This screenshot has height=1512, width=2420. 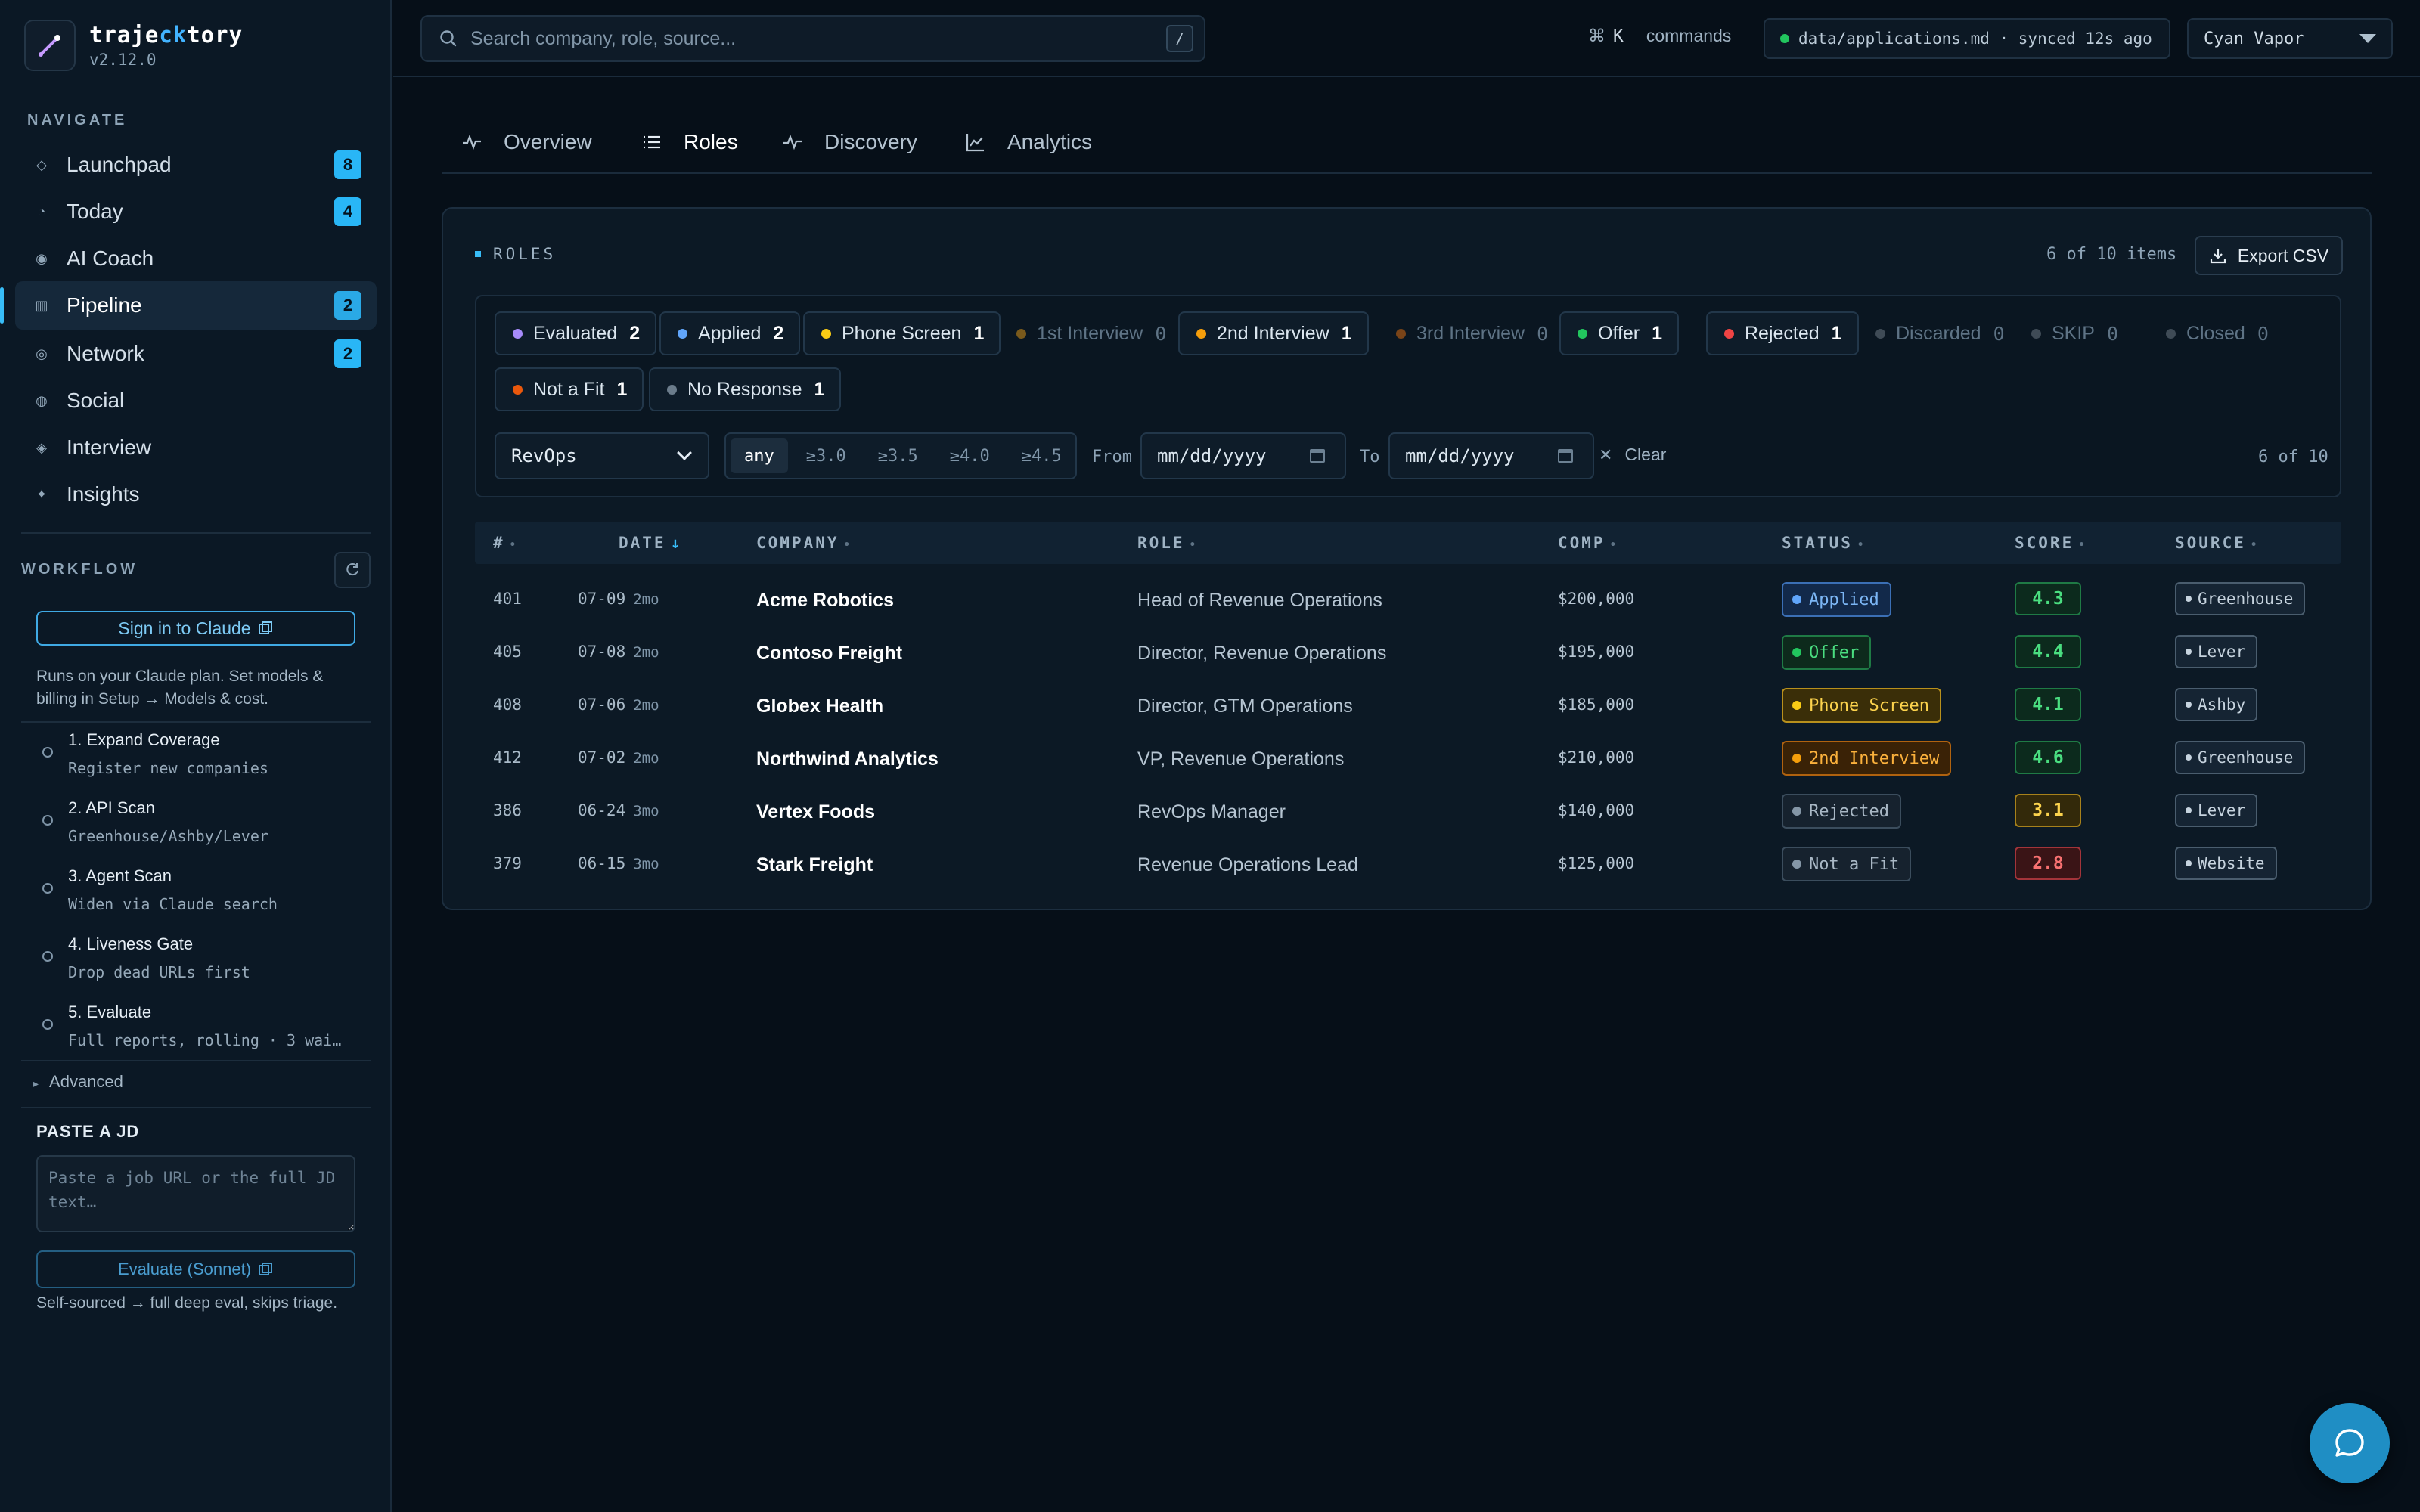 I want to click on export-csv-button: Export CSV, so click(x=2269, y=256).